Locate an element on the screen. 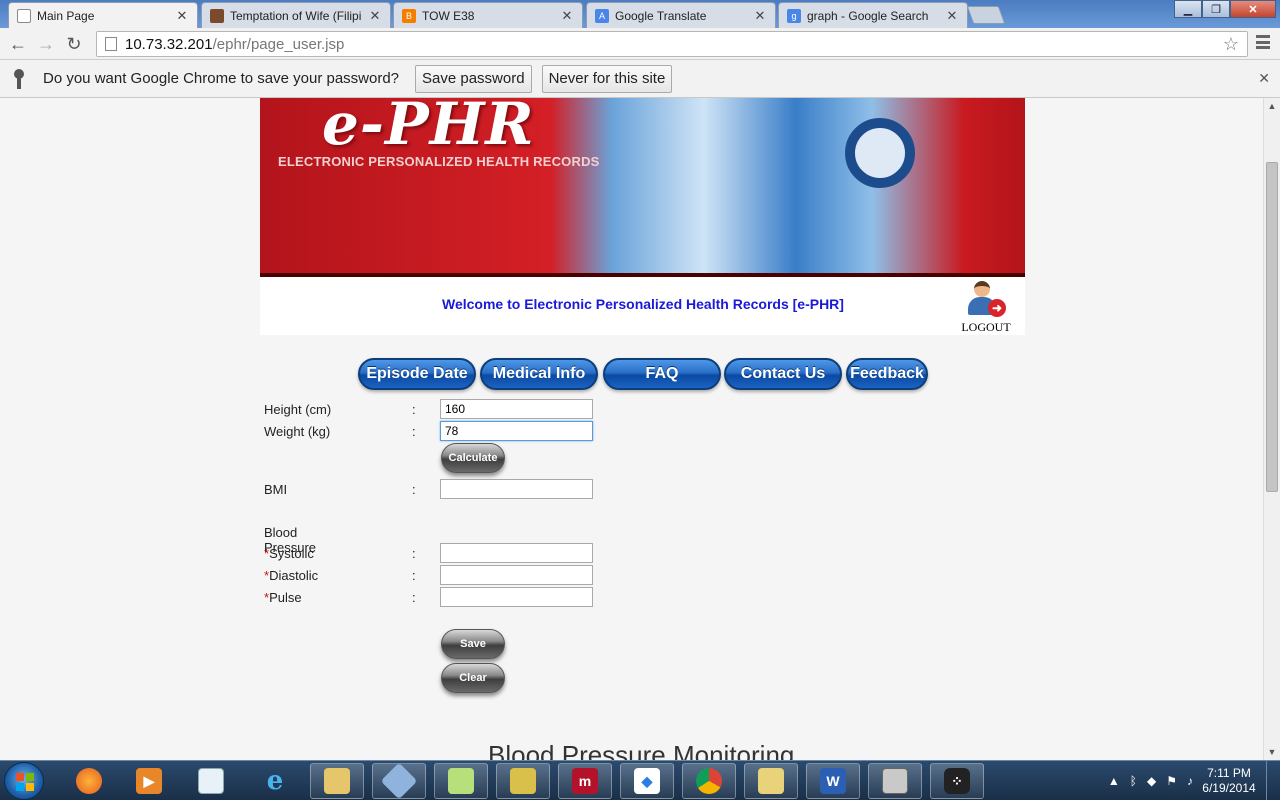  key-icon is located at coordinates (19, 78).